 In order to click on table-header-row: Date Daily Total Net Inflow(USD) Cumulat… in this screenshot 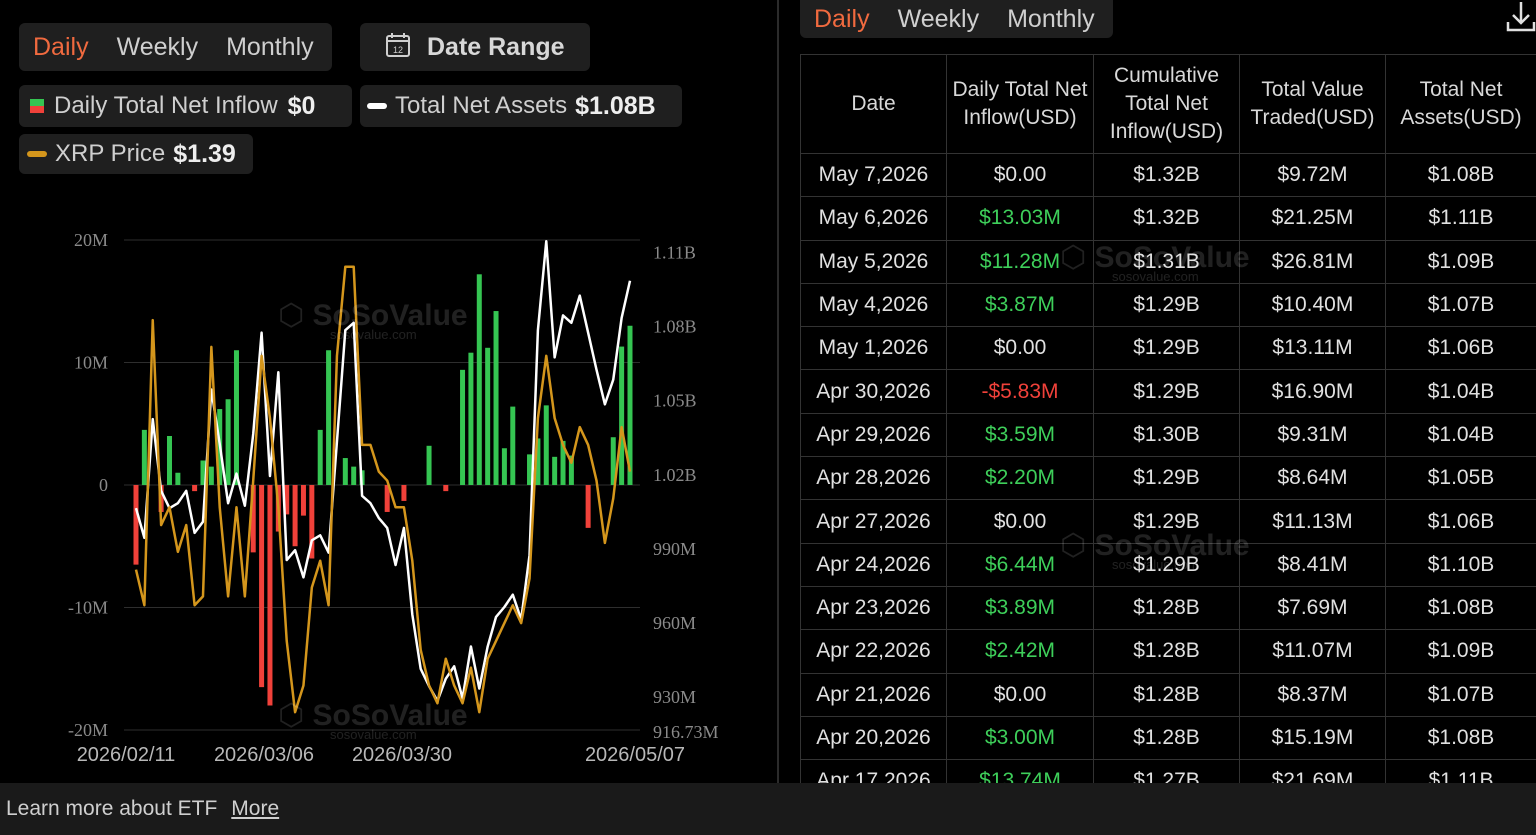, I will do `click(1168, 104)`.